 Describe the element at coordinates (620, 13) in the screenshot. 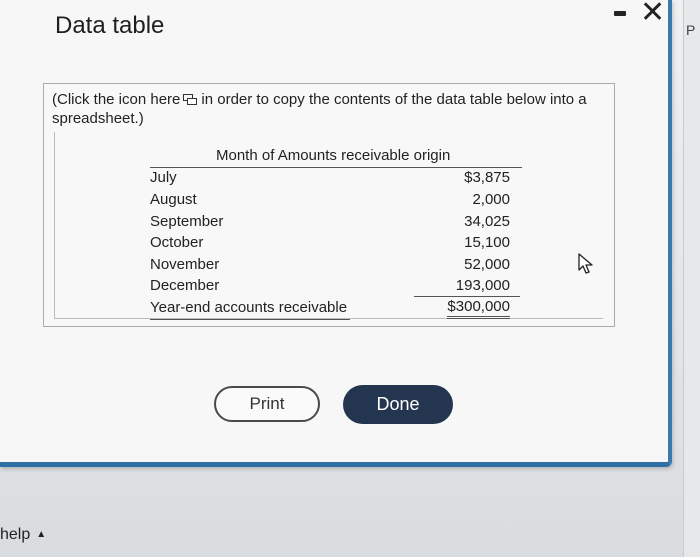

I see `minimize-icon` at that location.